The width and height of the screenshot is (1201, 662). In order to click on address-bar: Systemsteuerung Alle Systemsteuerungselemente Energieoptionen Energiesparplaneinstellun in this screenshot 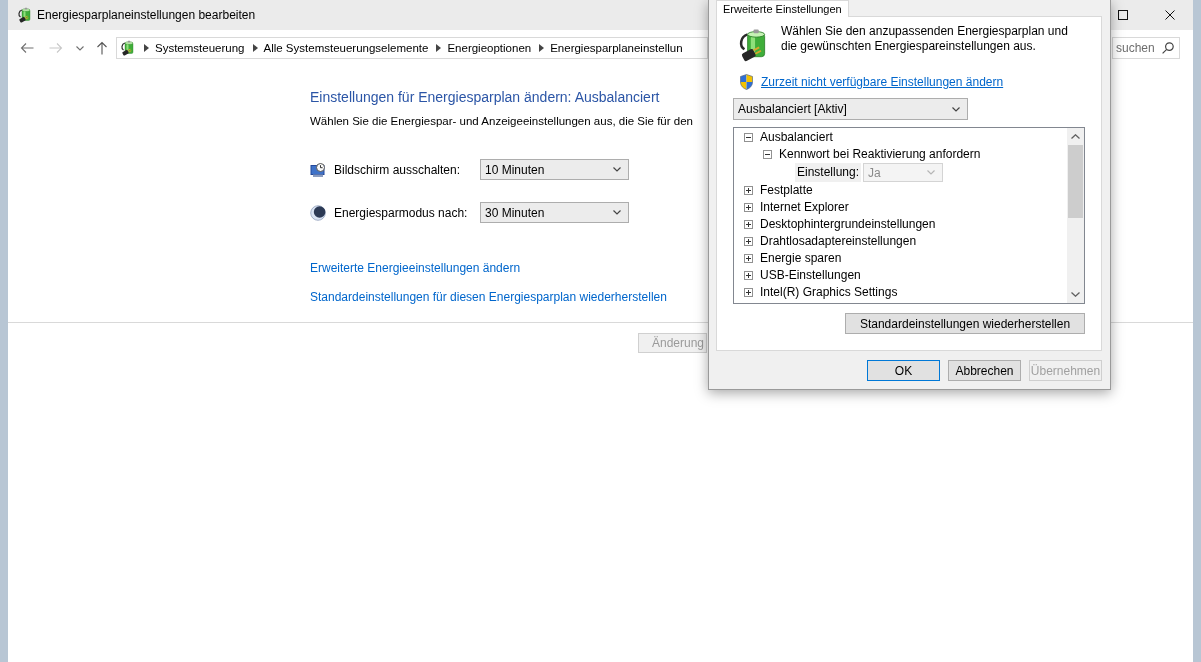, I will do `click(412, 48)`.